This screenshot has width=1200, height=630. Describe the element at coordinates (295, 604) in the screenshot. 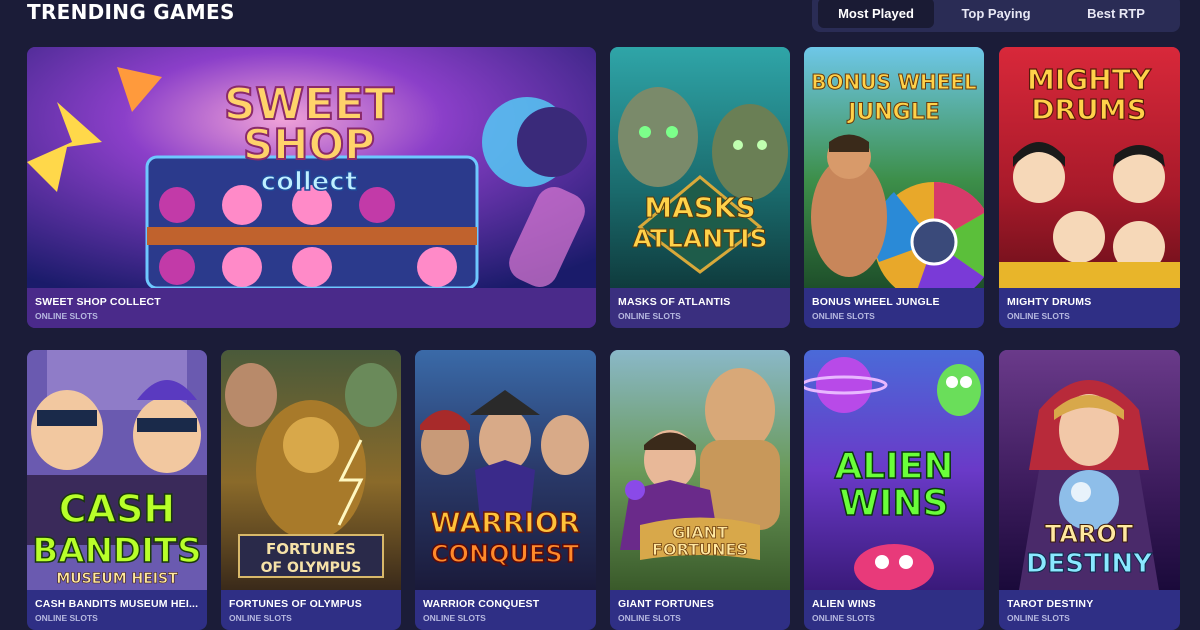

I see `game-title: FORTUNES OF OLYMPUS` at that location.